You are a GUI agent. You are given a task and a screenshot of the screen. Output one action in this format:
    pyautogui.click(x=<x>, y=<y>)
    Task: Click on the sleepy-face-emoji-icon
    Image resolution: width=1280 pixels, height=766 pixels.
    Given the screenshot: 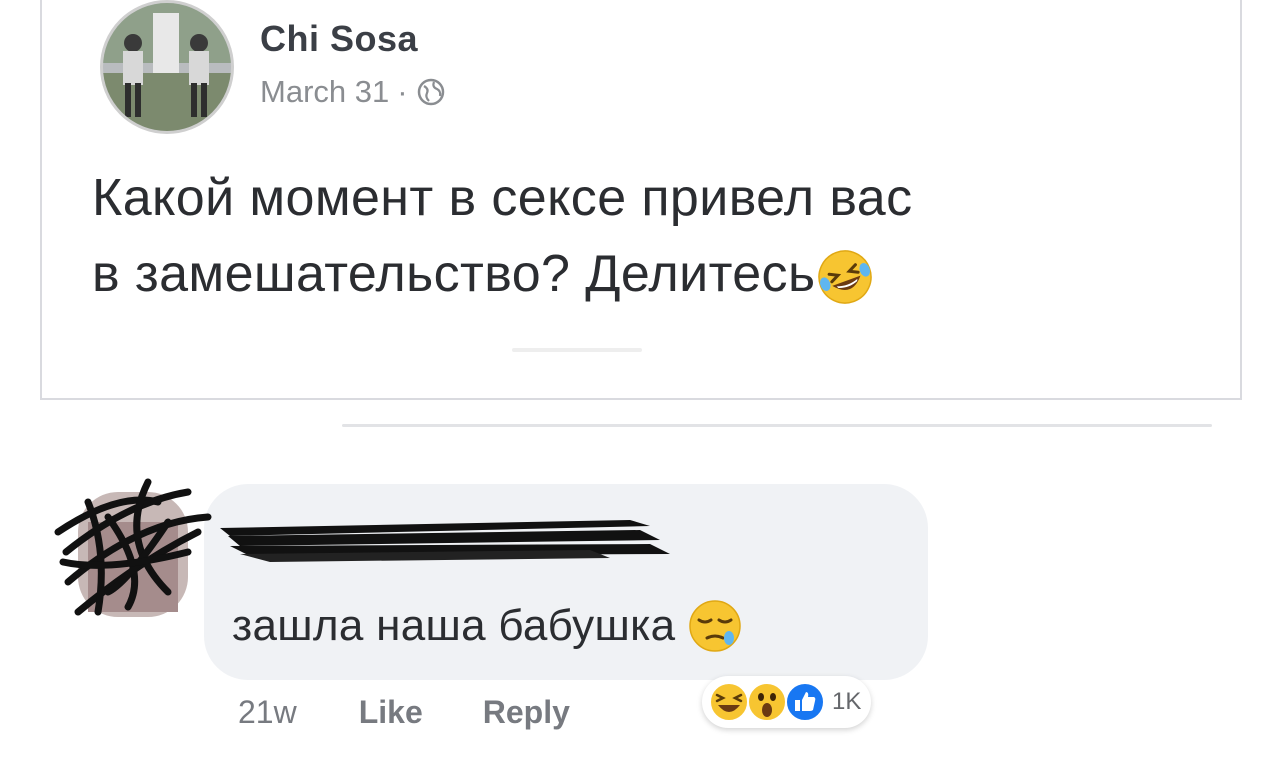 What is the action you would take?
    pyautogui.click(x=715, y=626)
    